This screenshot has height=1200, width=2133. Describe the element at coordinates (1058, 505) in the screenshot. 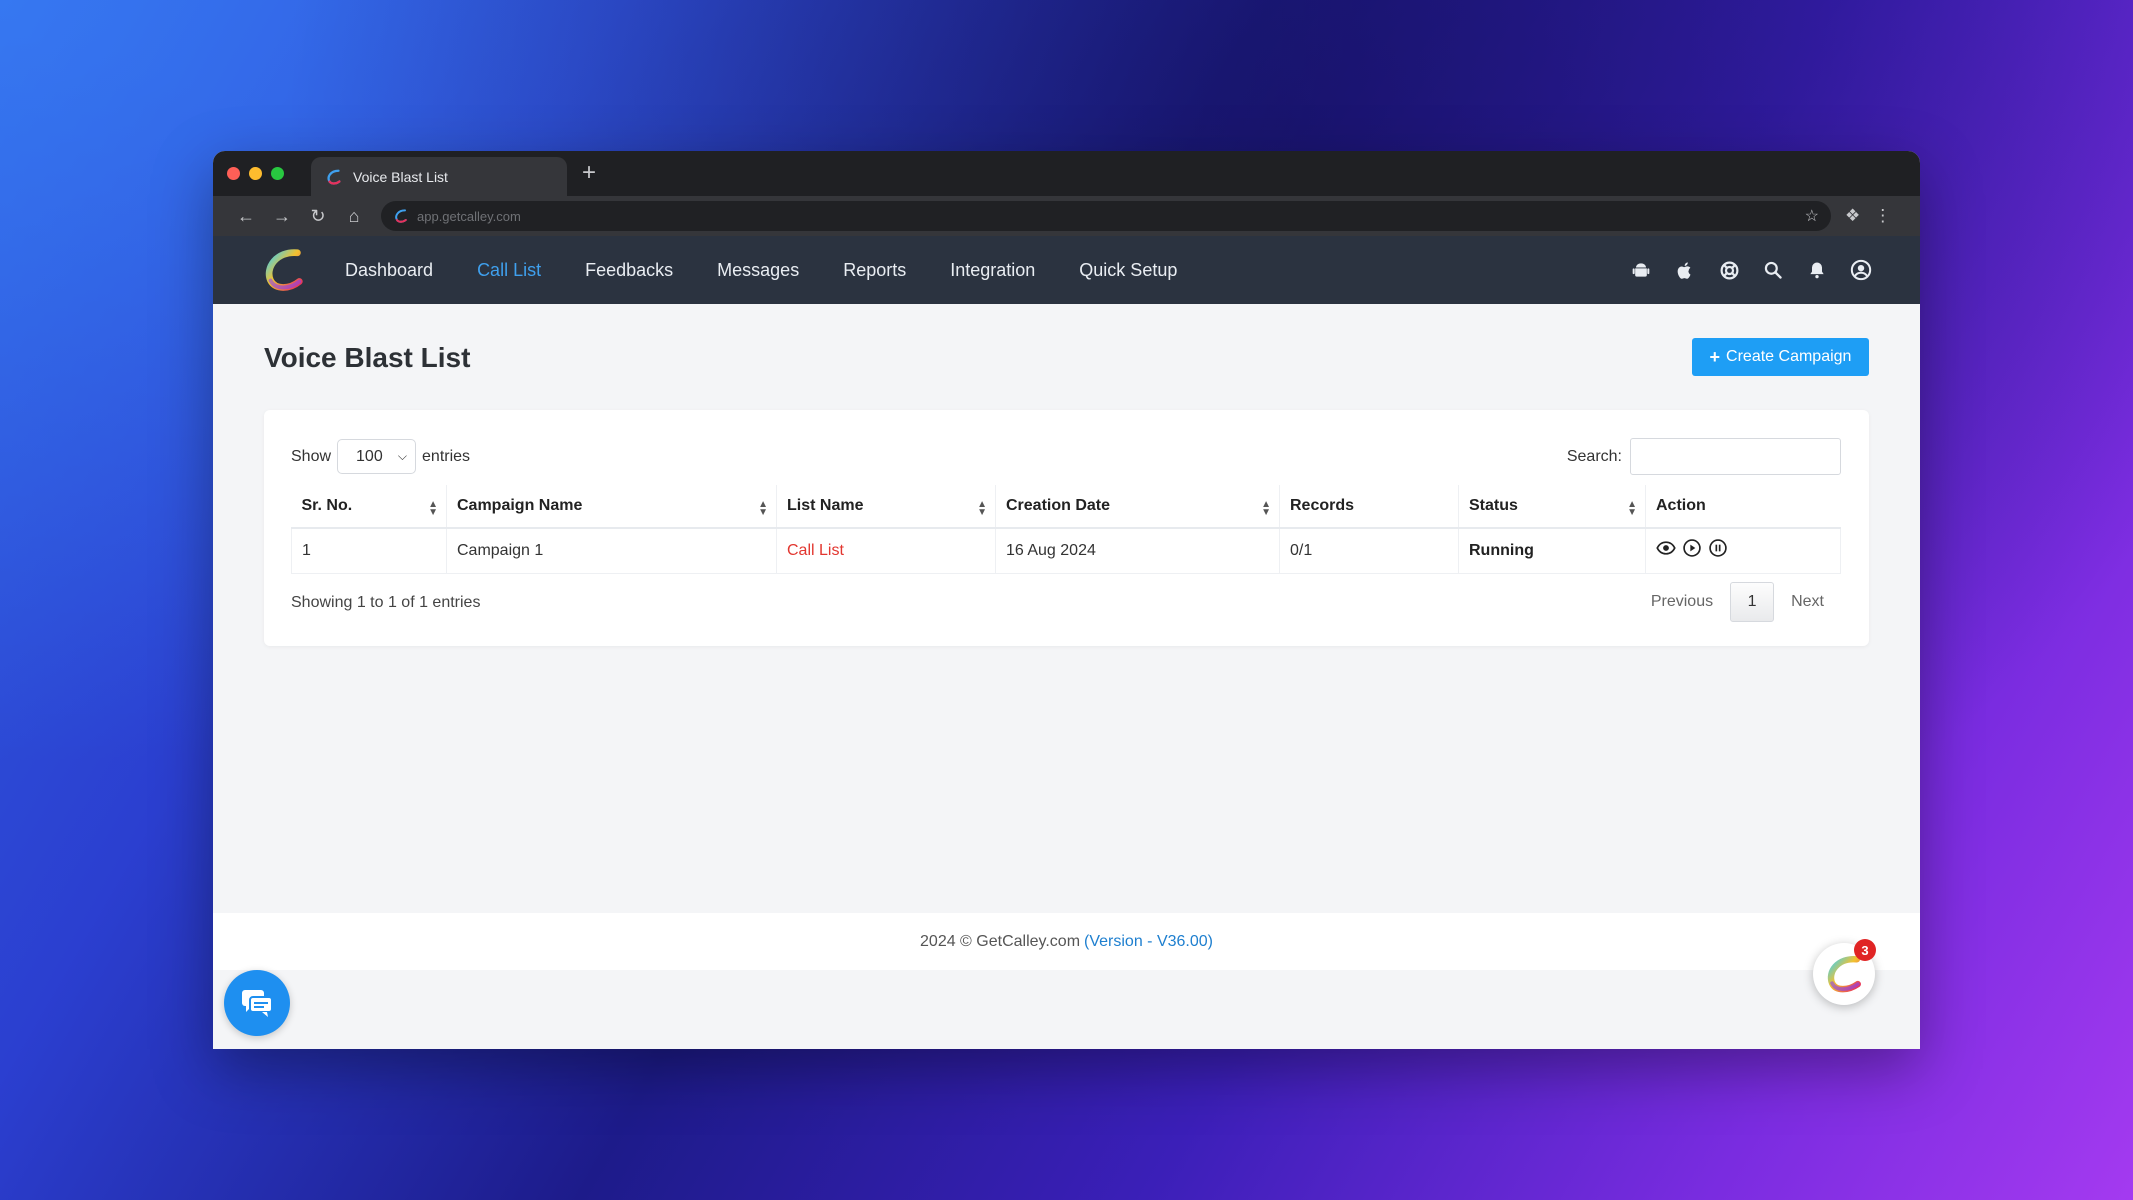

I see `col-creation-date-label: Creation Date` at that location.